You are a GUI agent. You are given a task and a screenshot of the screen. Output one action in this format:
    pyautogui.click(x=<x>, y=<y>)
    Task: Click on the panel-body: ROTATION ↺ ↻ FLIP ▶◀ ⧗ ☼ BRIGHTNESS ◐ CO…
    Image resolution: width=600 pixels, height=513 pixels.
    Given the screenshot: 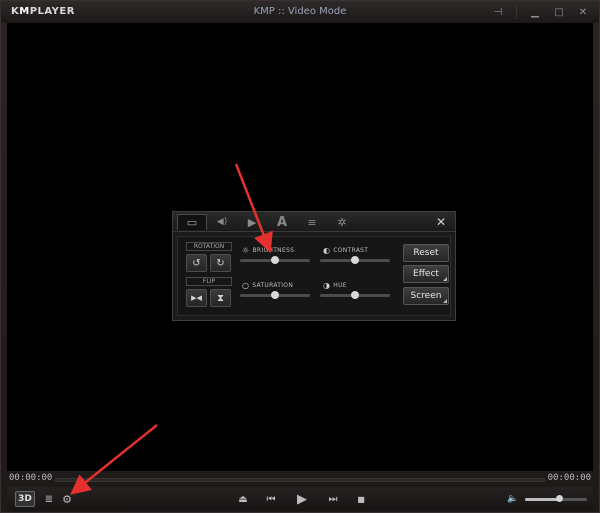 What is the action you would take?
    pyautogui.click(x=314, y=276)
    